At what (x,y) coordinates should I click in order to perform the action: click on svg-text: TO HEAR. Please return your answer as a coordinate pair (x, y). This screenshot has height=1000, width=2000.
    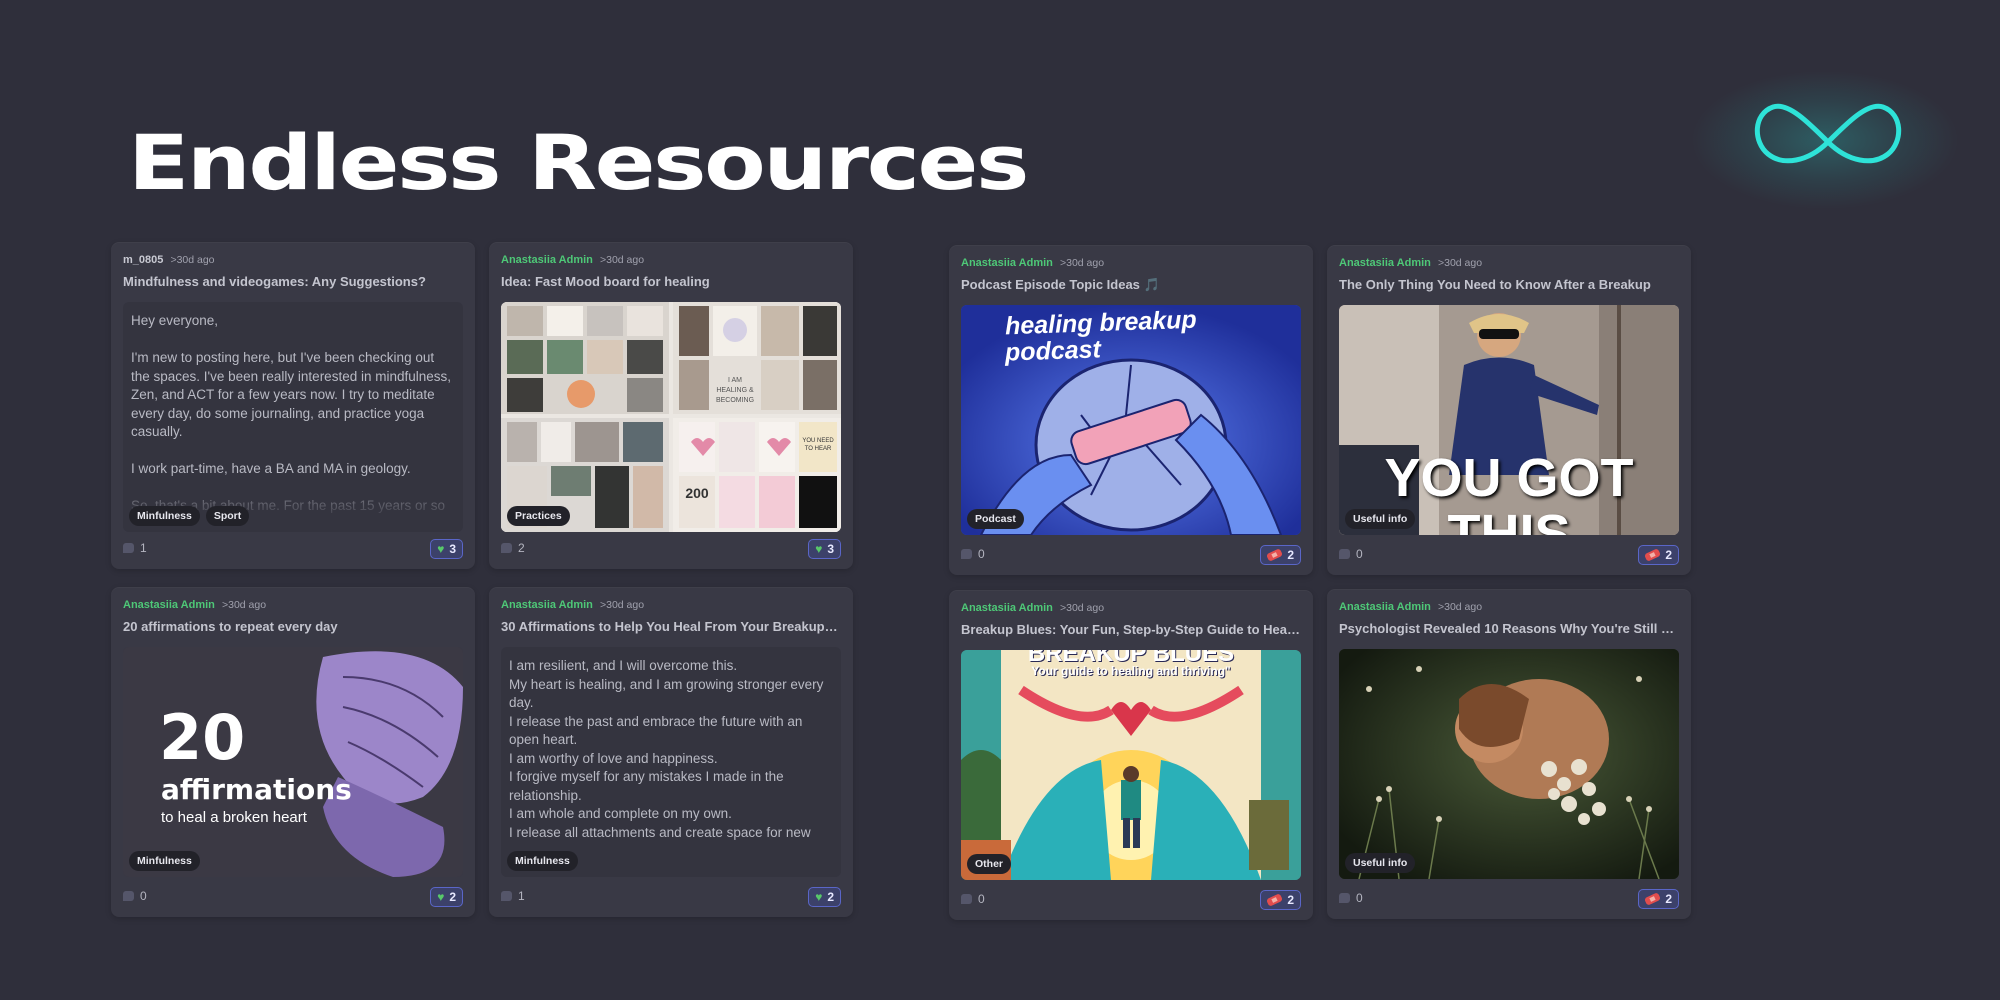
    Looking at the image, I should click on (818, 449).